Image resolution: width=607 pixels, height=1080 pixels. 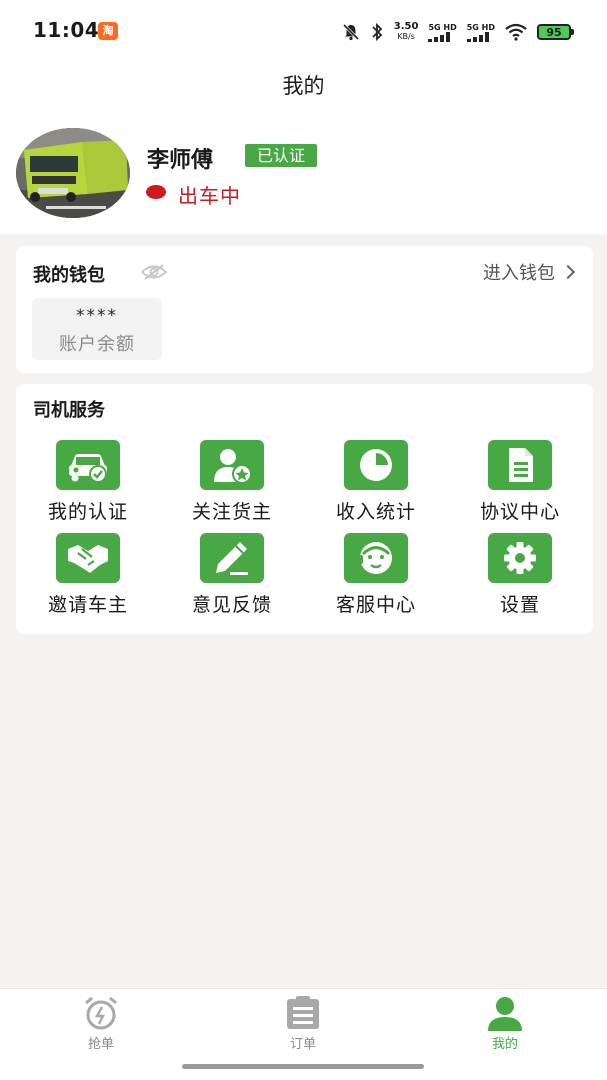 I want to click on service-label: 我的认证, so click(x=87, y=512).